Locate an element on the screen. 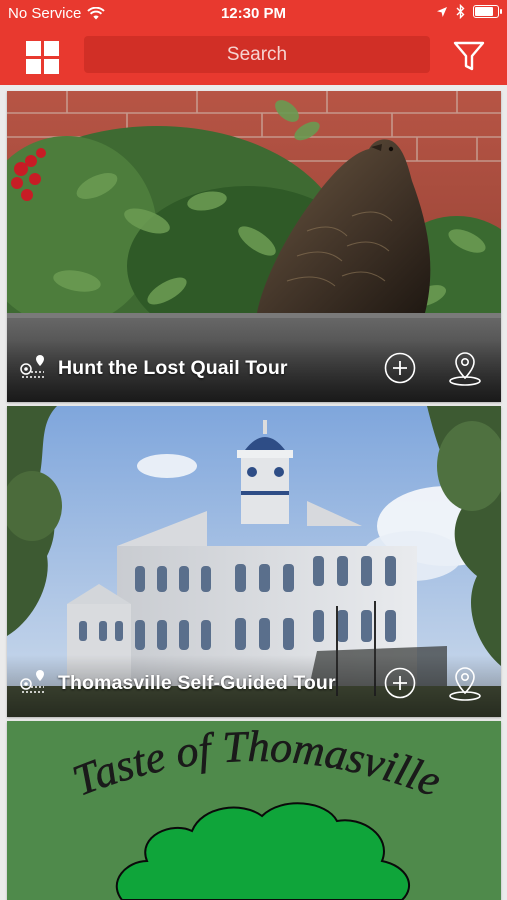 This screenshot has width=507, height=900. status-time: 12:30 PM is located at coordinates (253, 13).